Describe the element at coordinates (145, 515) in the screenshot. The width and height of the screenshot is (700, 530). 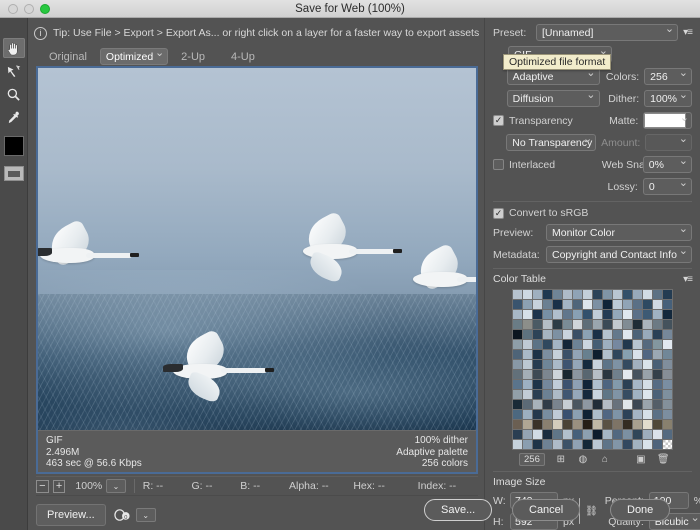
I see `browser-dropdown: ⌄` at that location.